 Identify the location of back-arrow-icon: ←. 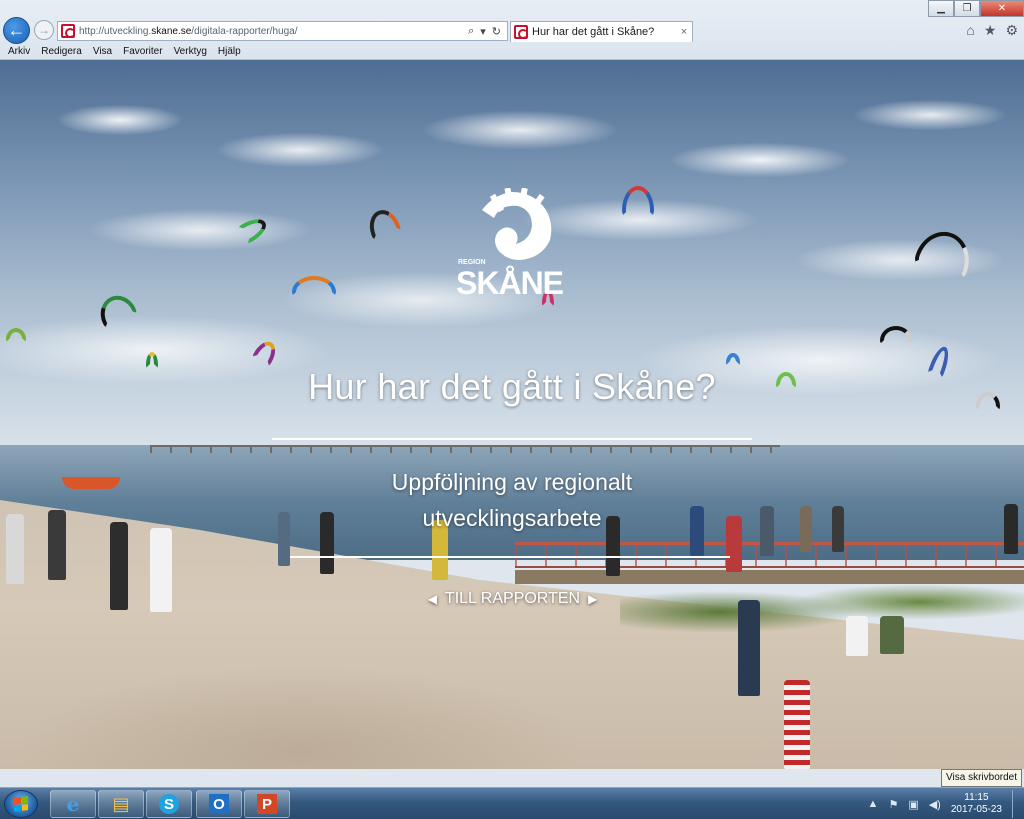
(16, 30).